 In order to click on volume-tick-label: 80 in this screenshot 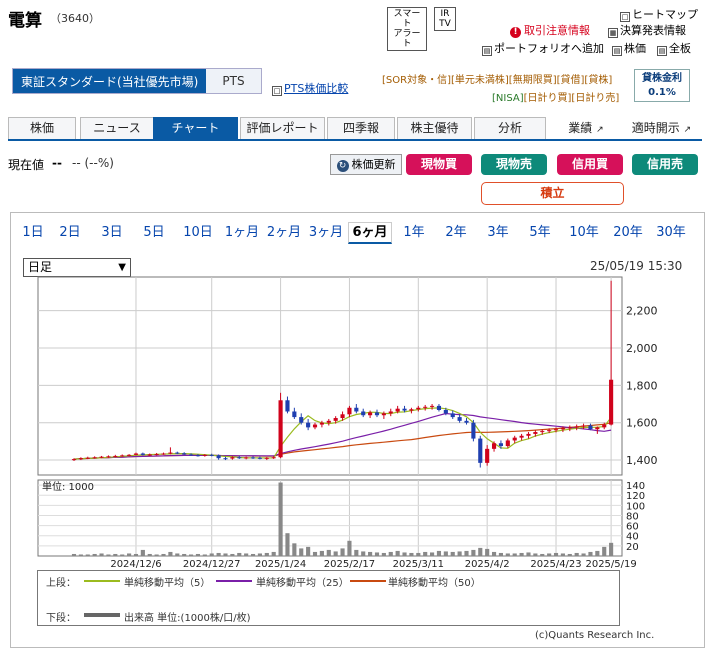, I will do `click(632, 516)`.